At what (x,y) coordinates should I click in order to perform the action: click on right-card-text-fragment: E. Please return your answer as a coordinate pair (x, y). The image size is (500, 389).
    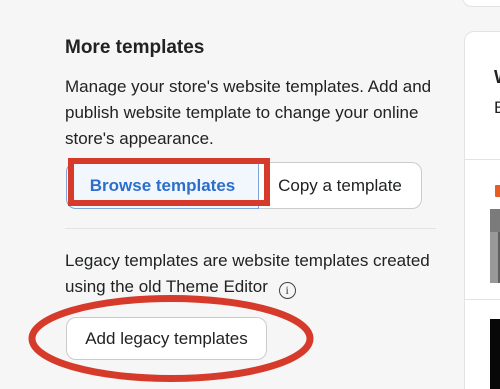
    Looking at the image, I should click on (497, 107).